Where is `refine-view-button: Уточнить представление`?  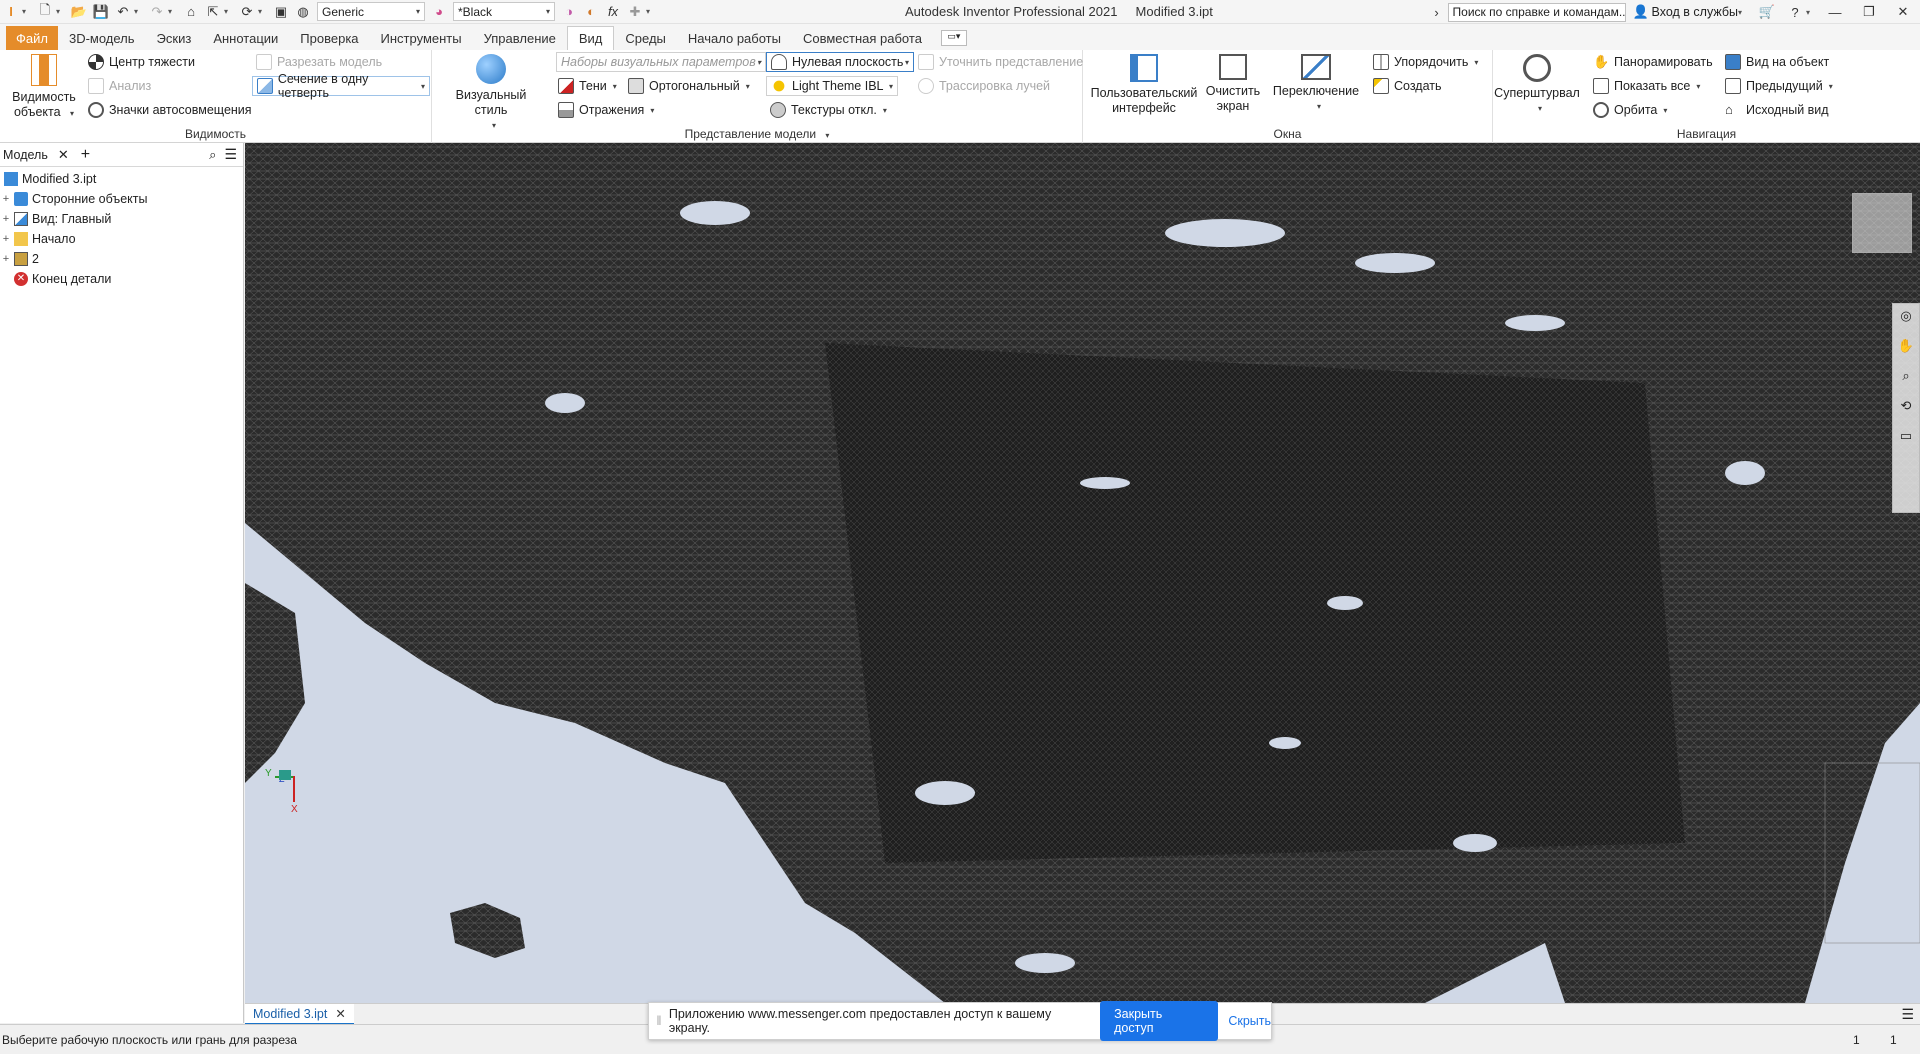
refine-view-button: Уточнить представление is located at coordinates (1000, 62).